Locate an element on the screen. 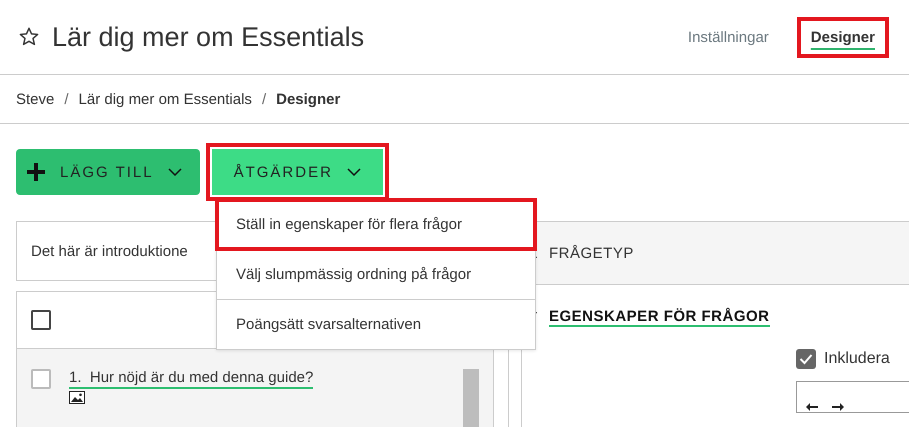 The width and height of the screenshot is (909, 427). intro-text: Det här är introduktione is located at coordinates (109, 251).